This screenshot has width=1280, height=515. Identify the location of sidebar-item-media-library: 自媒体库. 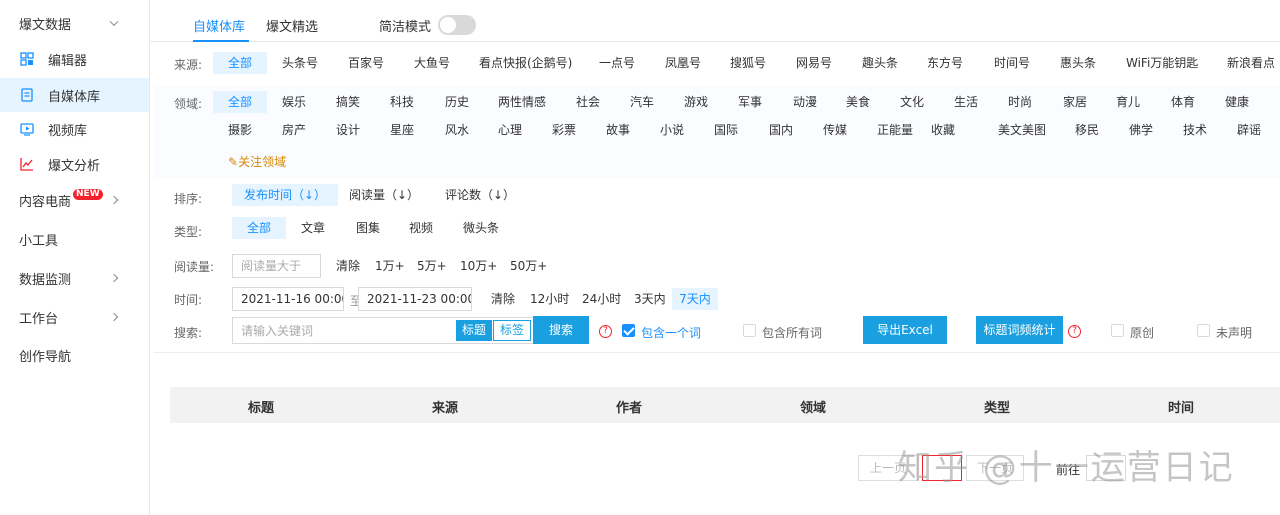
(74, 95).